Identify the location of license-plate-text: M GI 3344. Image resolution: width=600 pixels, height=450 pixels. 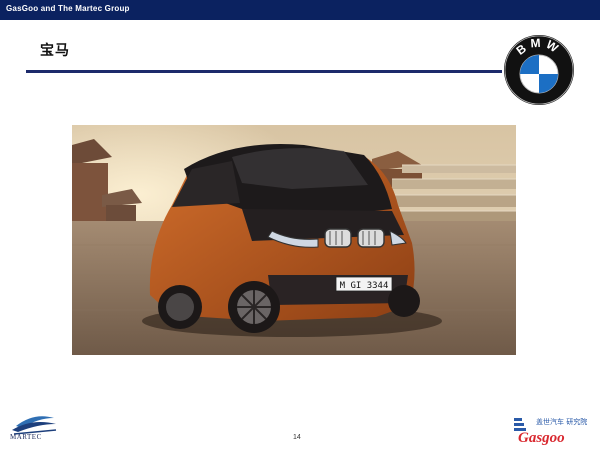
(364, 286).